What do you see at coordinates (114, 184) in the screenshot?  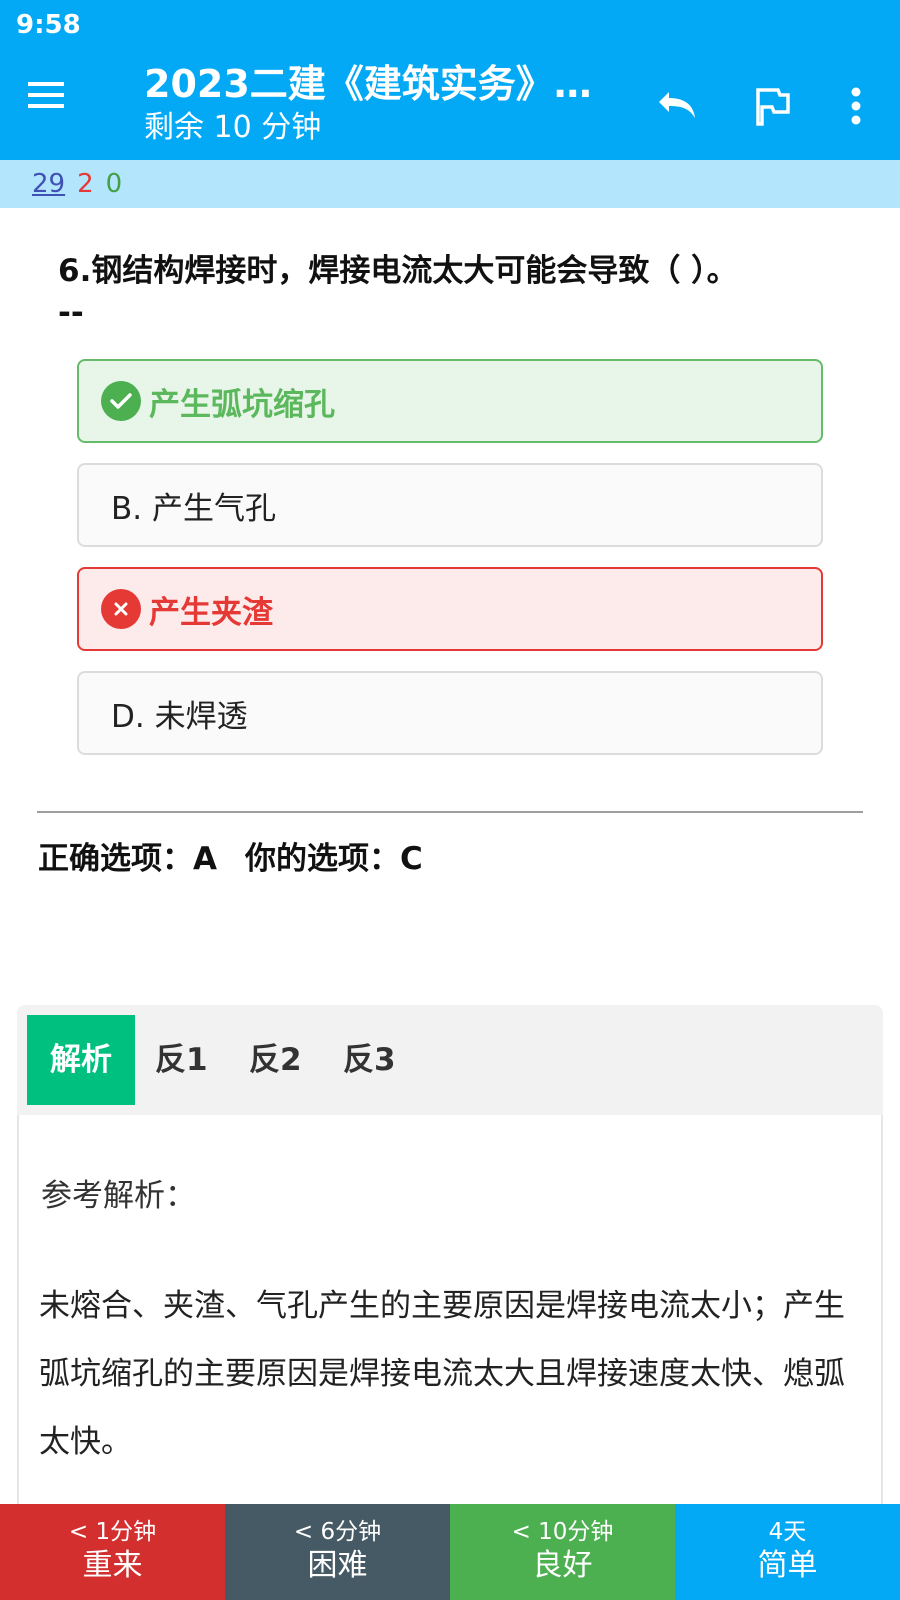 I see `correct-count: 0` at bounding box center [114, 184].